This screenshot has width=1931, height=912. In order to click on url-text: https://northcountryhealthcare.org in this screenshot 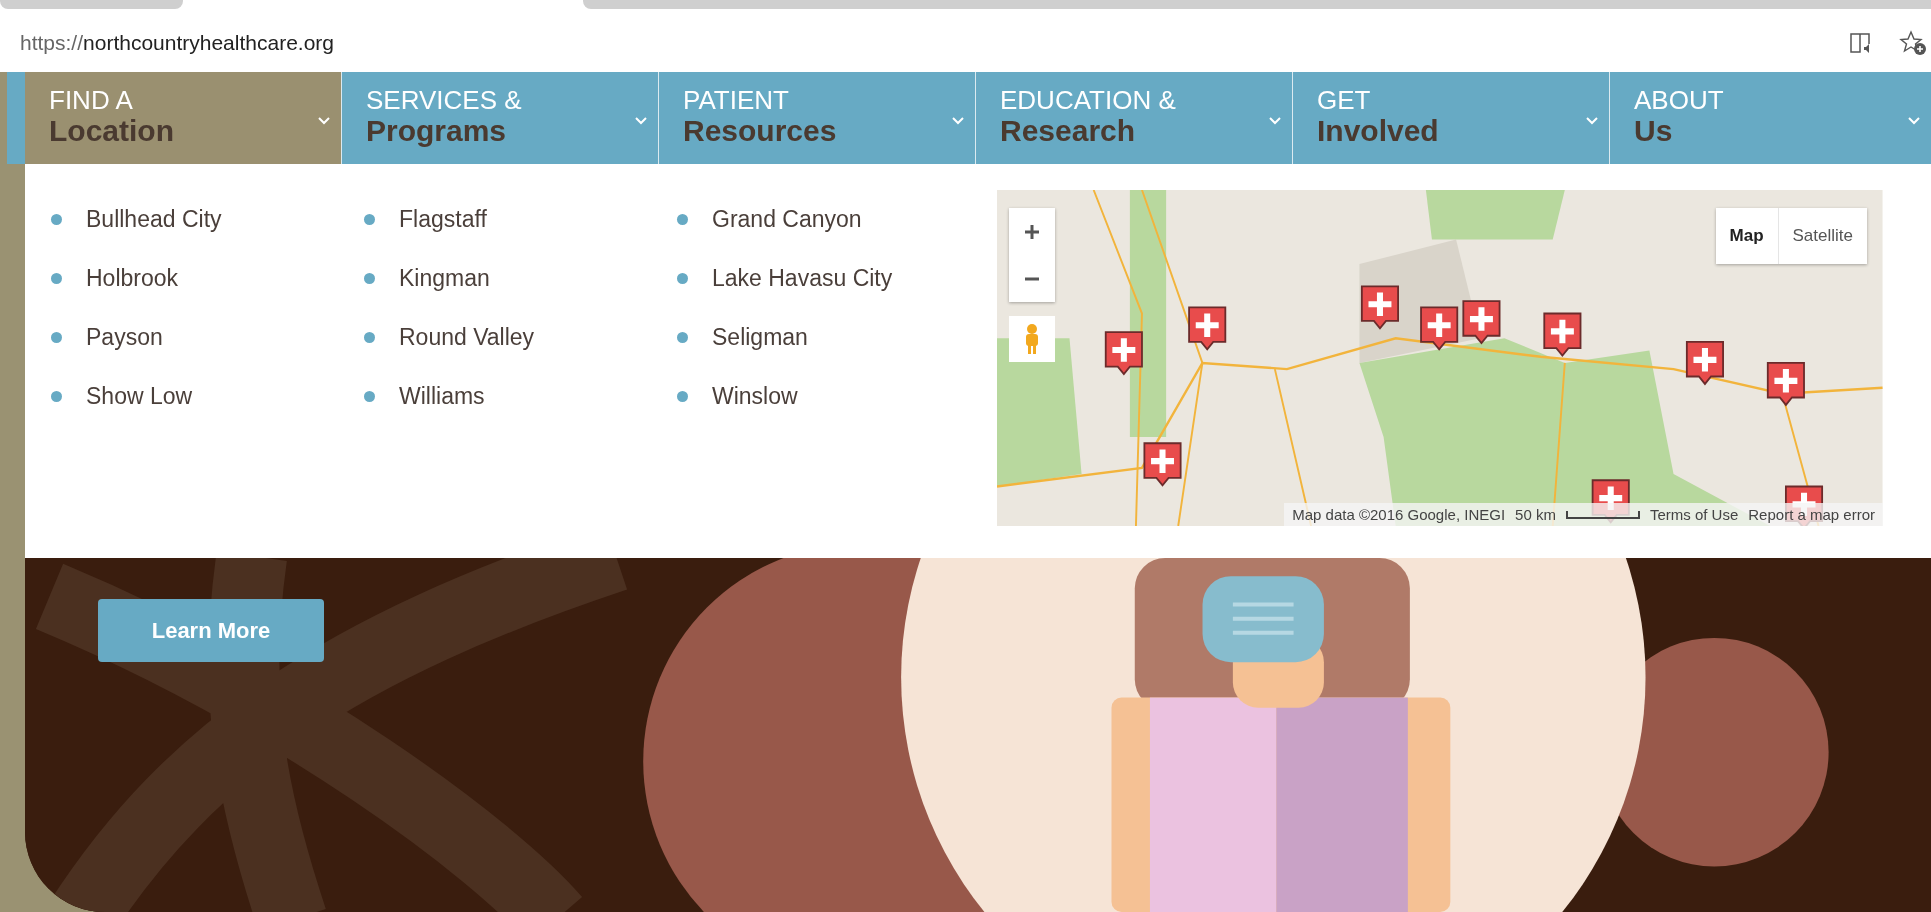, I will do `click(177, 43)`.